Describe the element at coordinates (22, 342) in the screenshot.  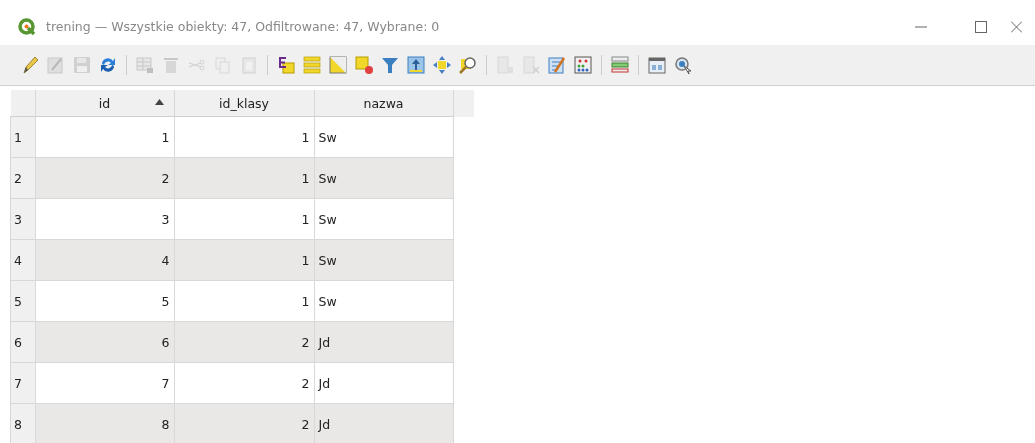
I see `row-header: 6` at that location.